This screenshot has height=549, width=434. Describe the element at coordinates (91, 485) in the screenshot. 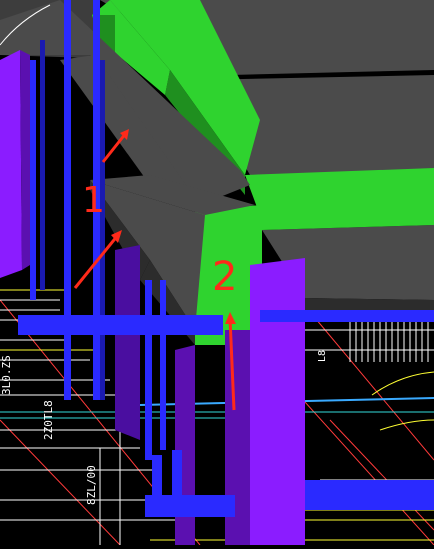

I see `cad-text-label: 8ZL/00` at that location.